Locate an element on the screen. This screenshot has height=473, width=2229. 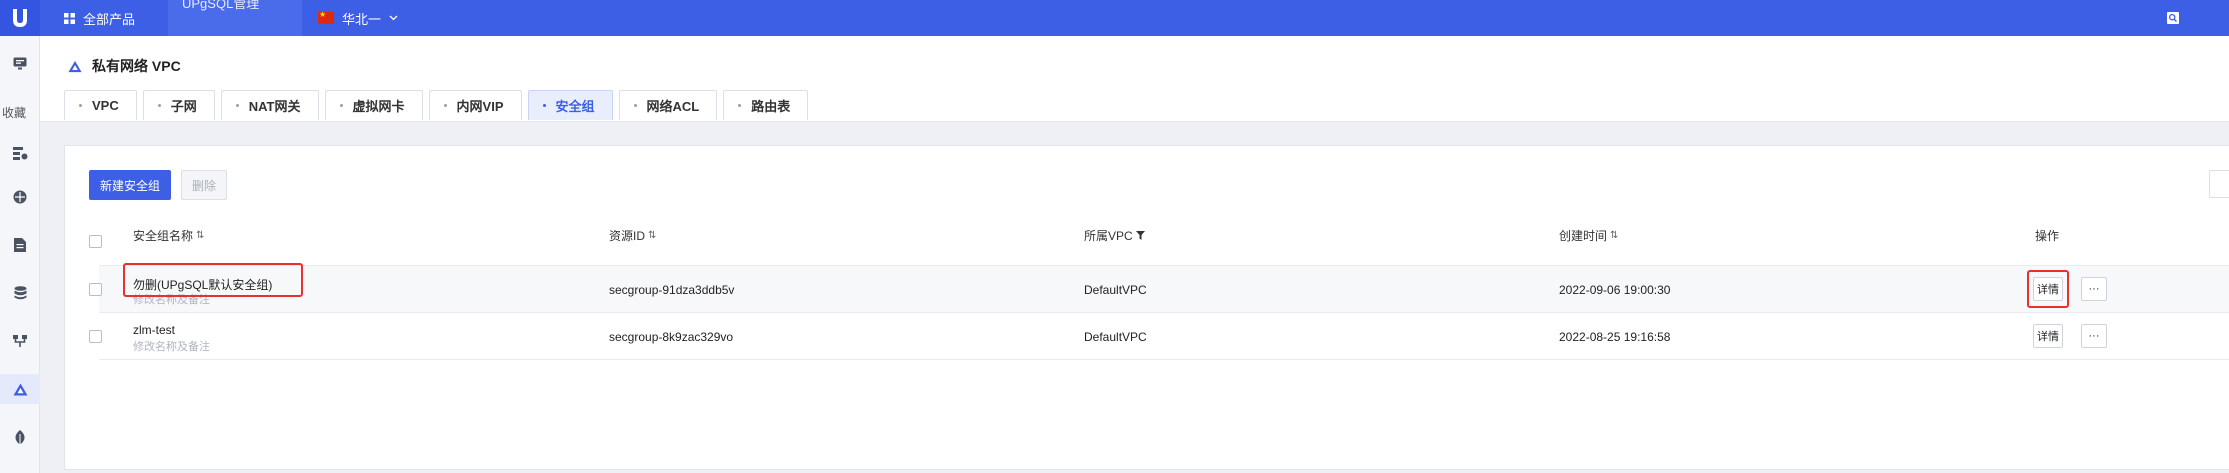
database-icon is located at coordinates (20, 293).